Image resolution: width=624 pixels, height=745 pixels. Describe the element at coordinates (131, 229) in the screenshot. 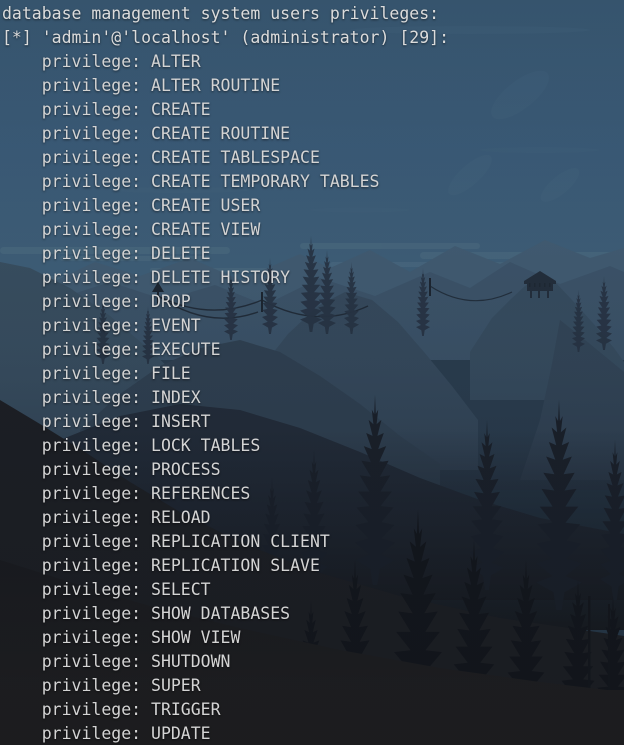

I see `privilege-line-create-view: privilege: CREATE VIEW` at that location.